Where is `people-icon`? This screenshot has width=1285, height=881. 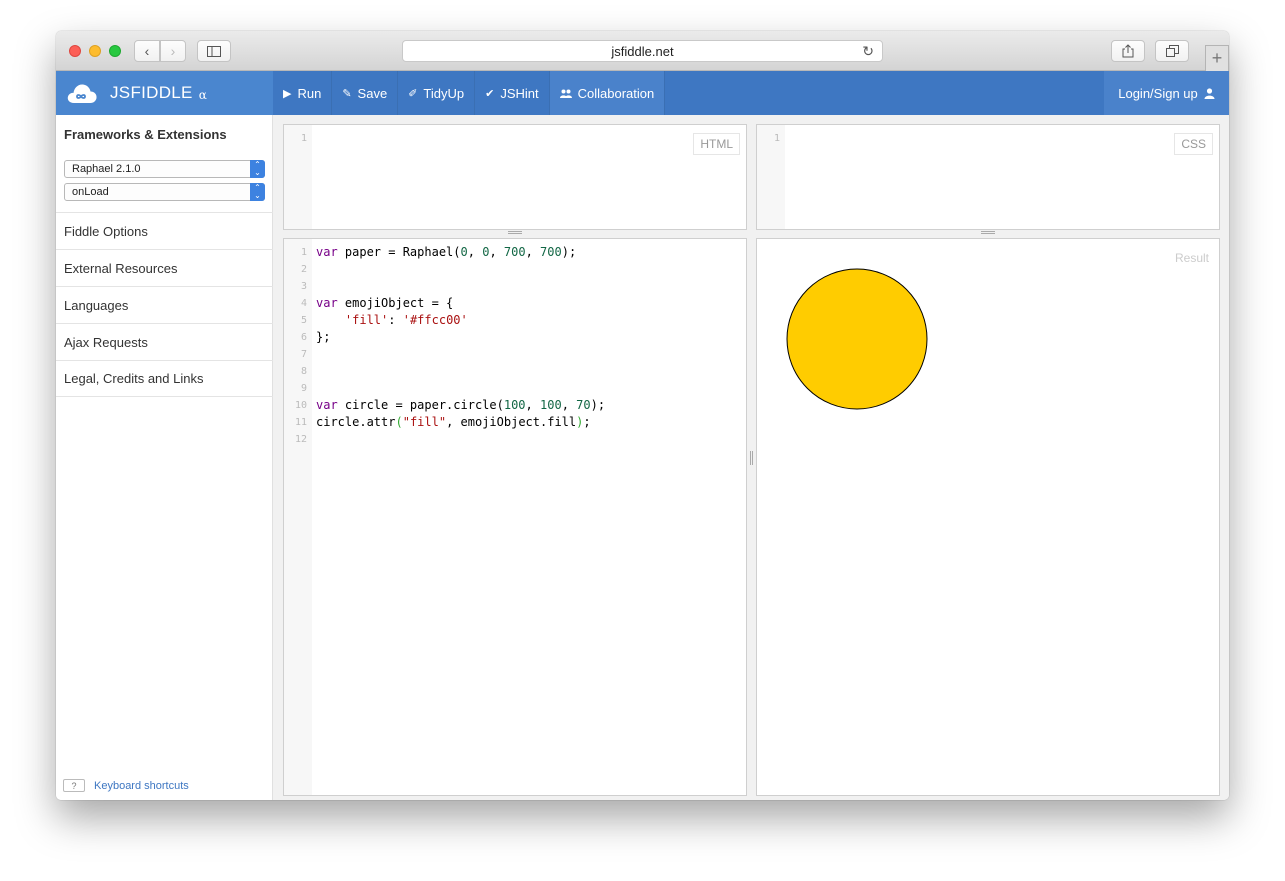
people-icon is located at coordinates (565, 93).